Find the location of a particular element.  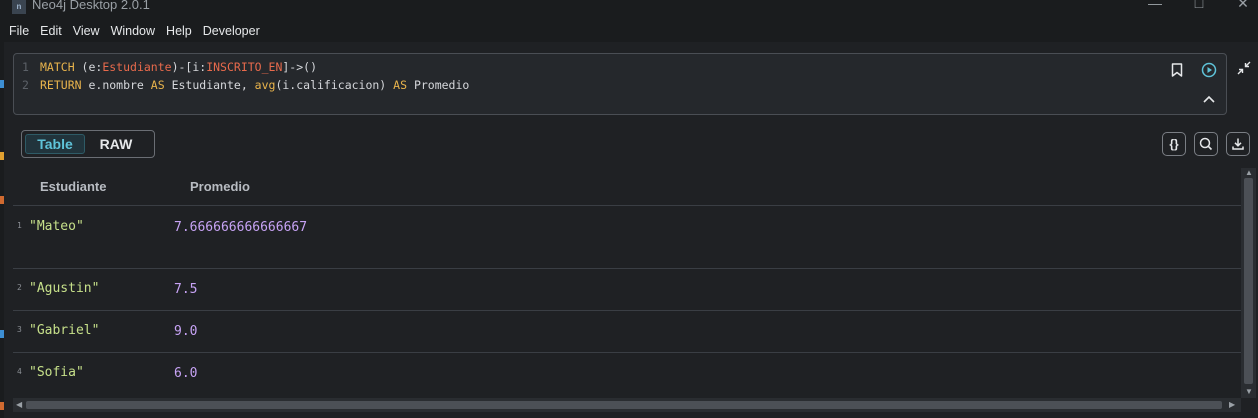

menu-bar: File Edit View Window Help Developer is located at coordinates (629, 31).